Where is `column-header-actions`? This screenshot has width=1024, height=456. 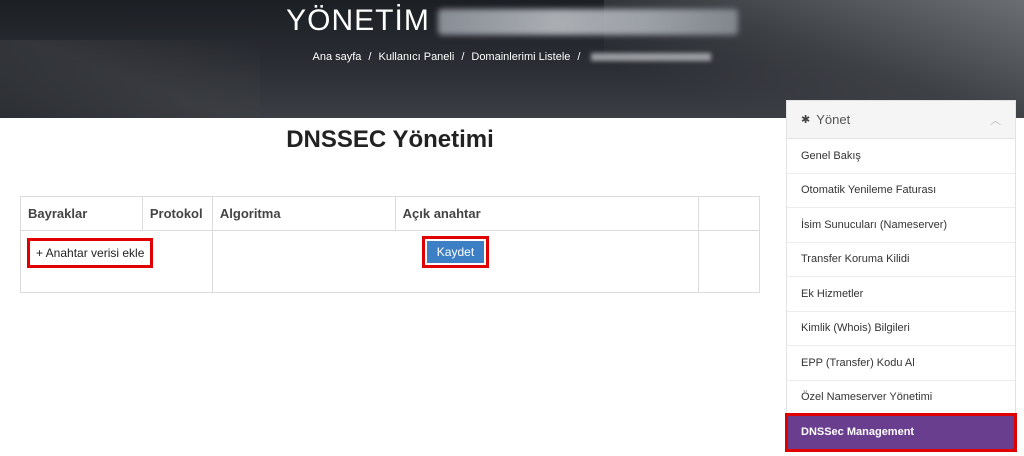
column-header-actions is located at coordinates (729, 213).